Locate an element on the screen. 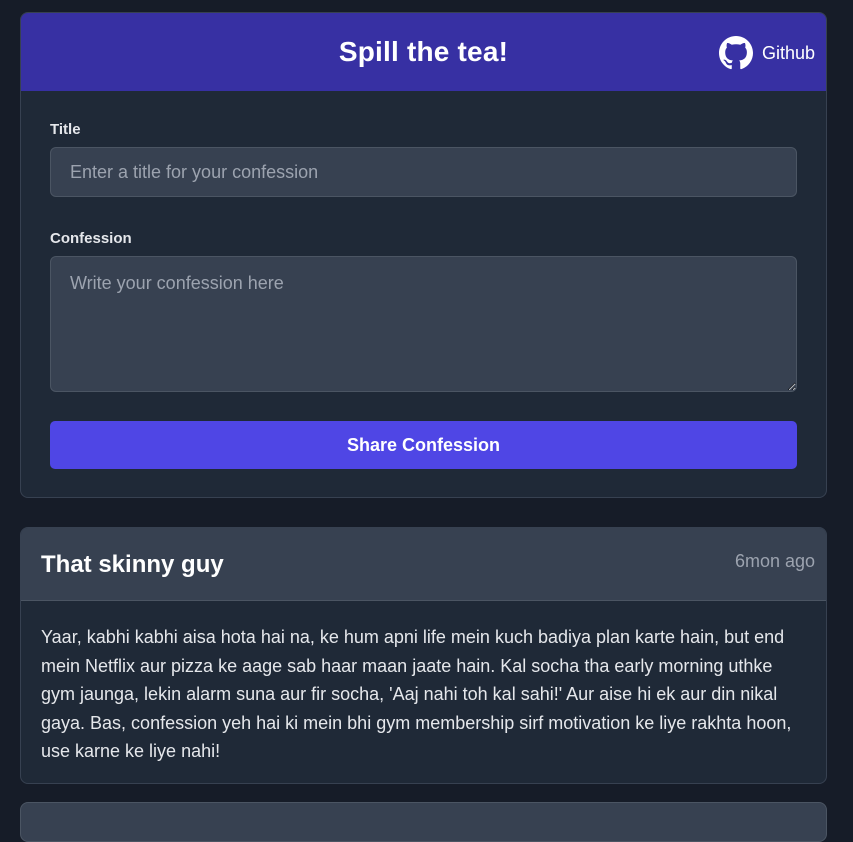  github-icon is located at coordinates (735, 53).